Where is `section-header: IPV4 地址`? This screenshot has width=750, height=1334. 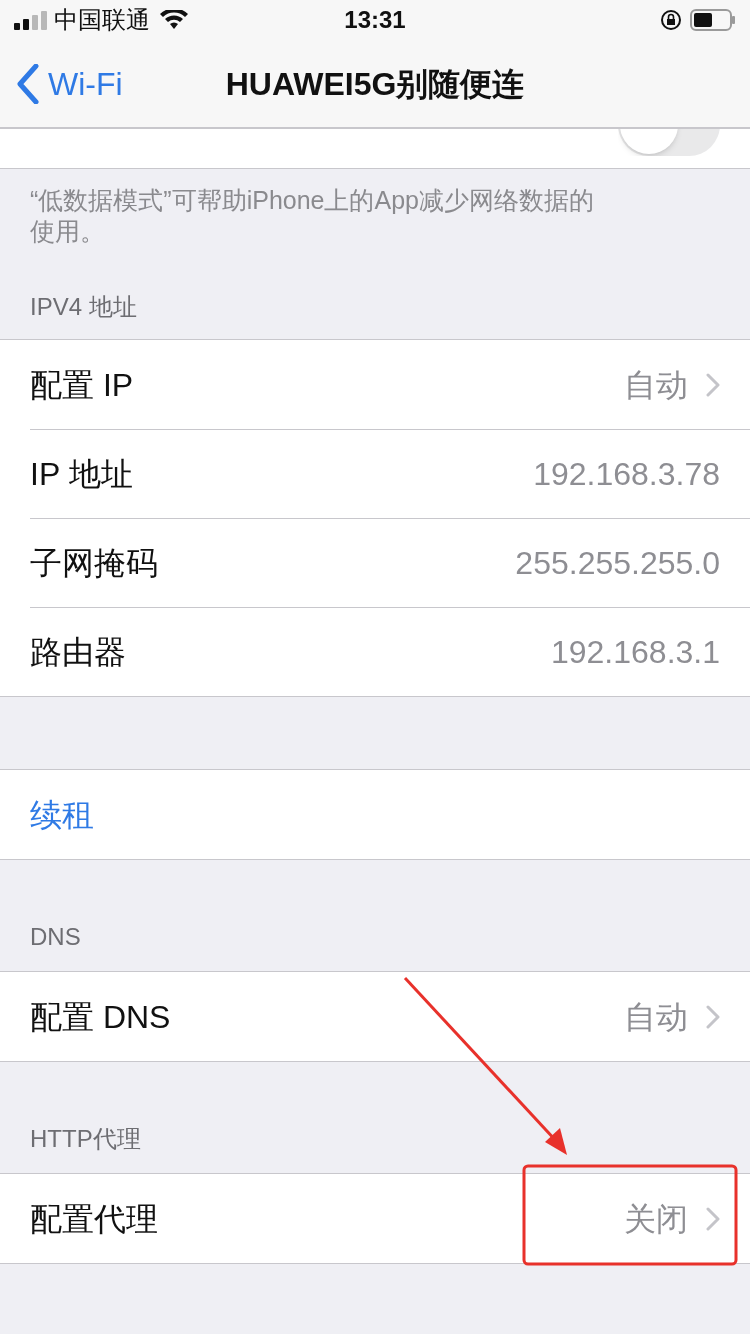
section-header: IPV4 地址 is located at coordinates (83, 307).